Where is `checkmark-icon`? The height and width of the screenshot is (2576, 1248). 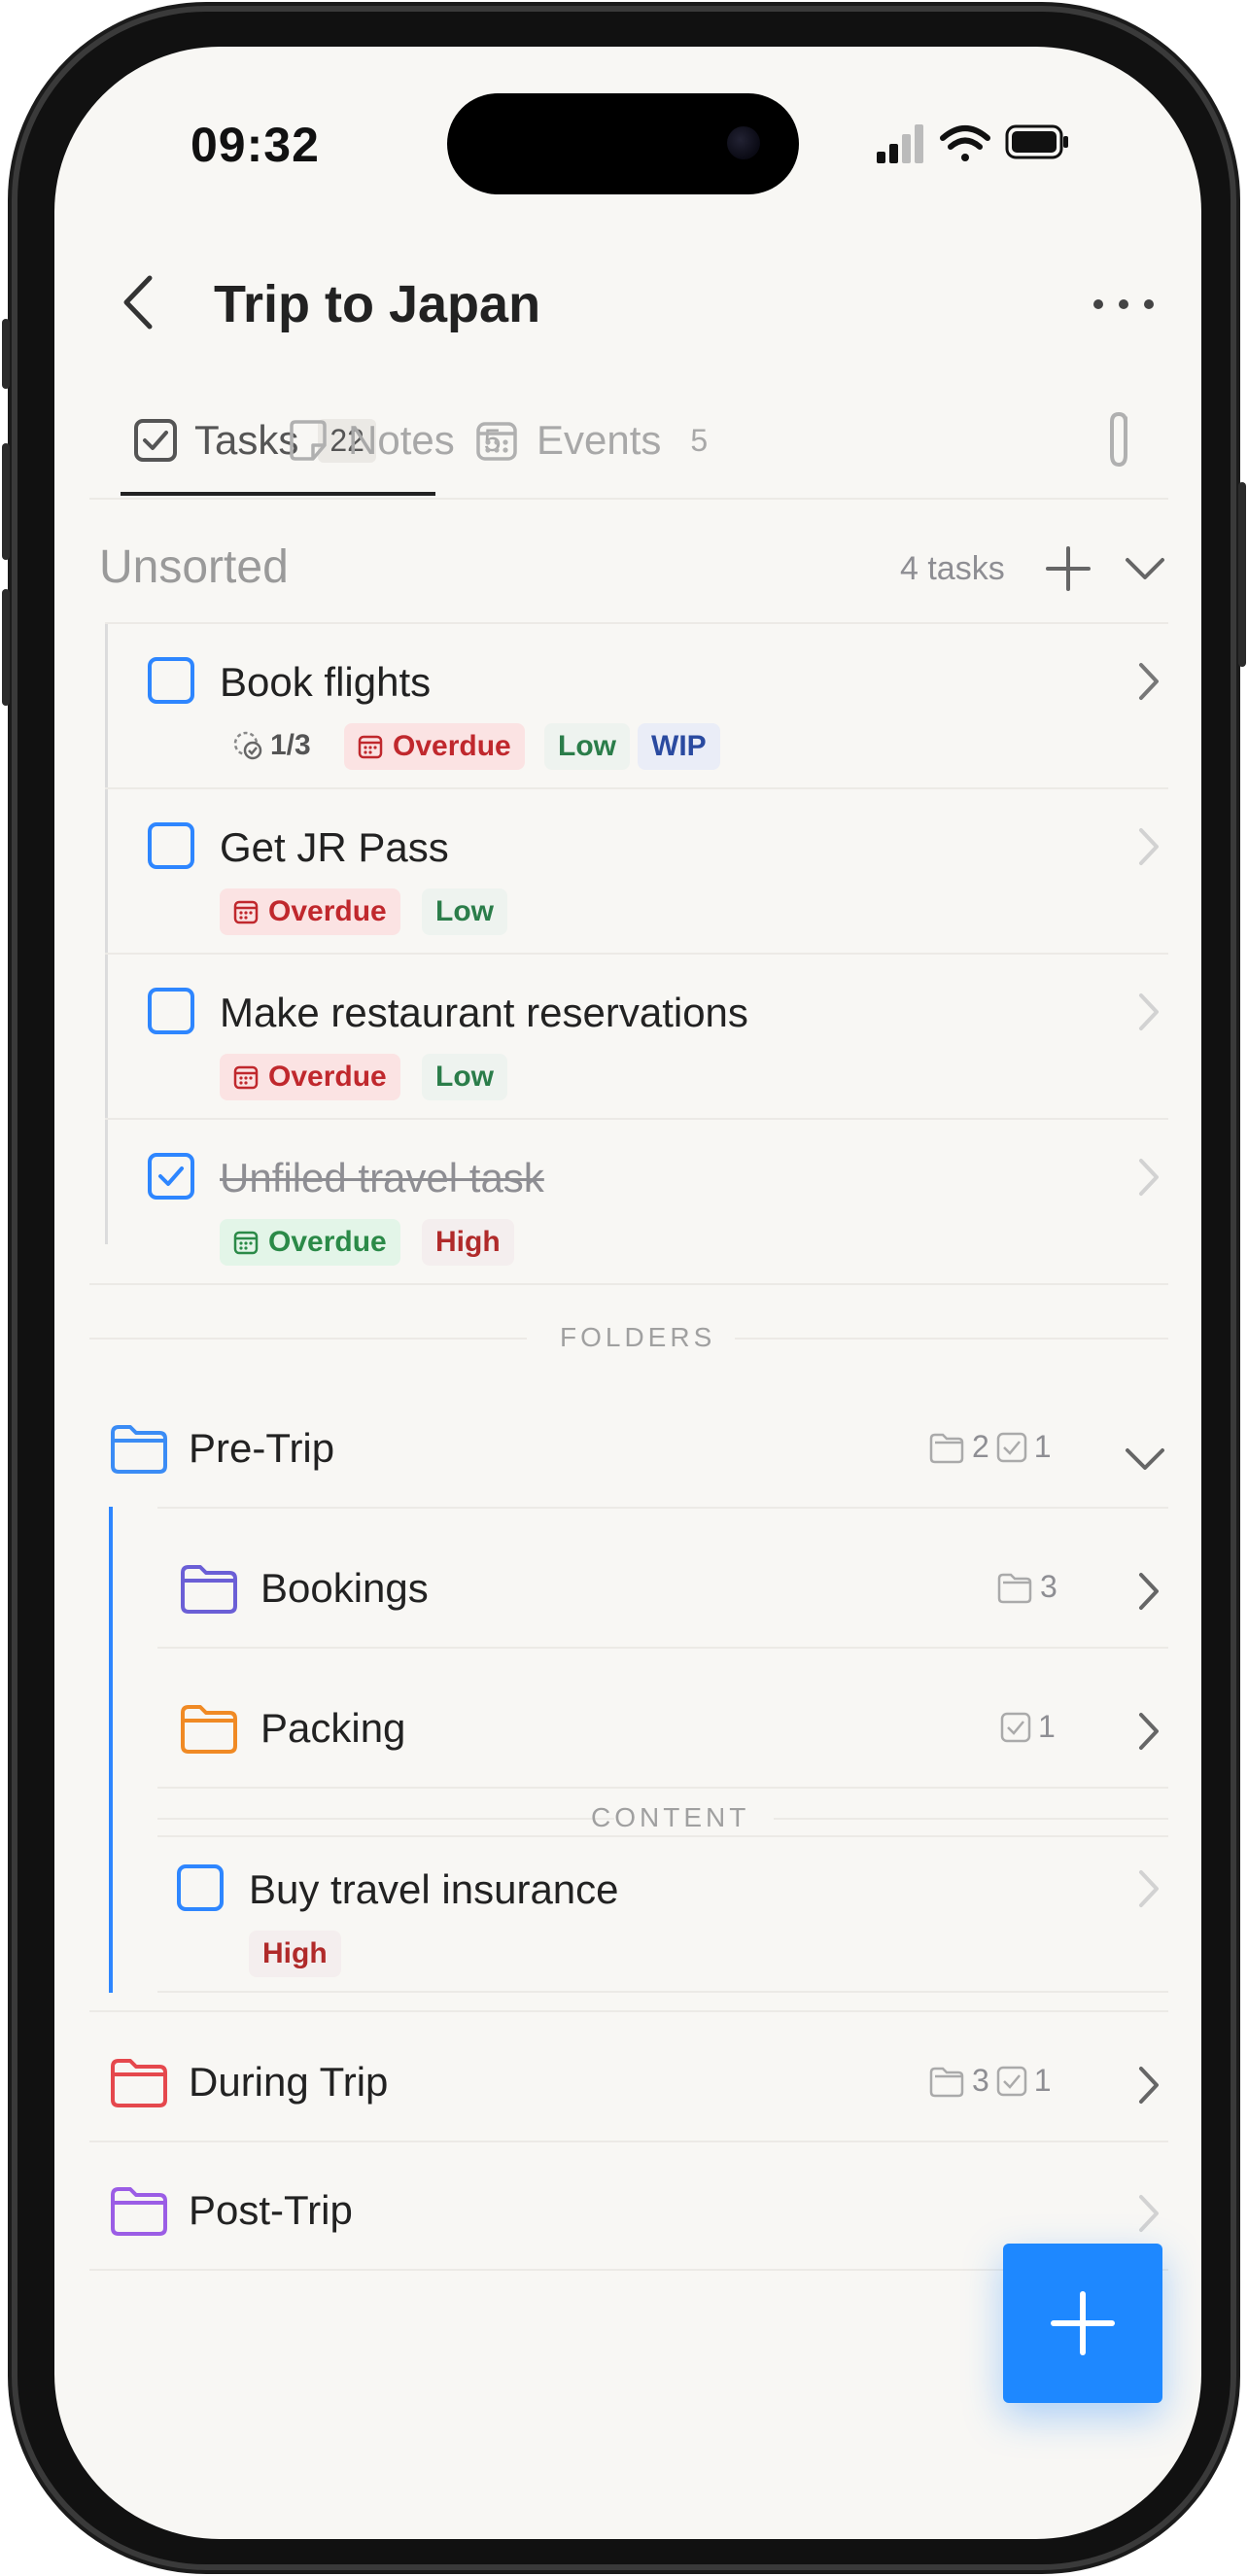 checkmark-icon is located at coordinates (171, 1176).